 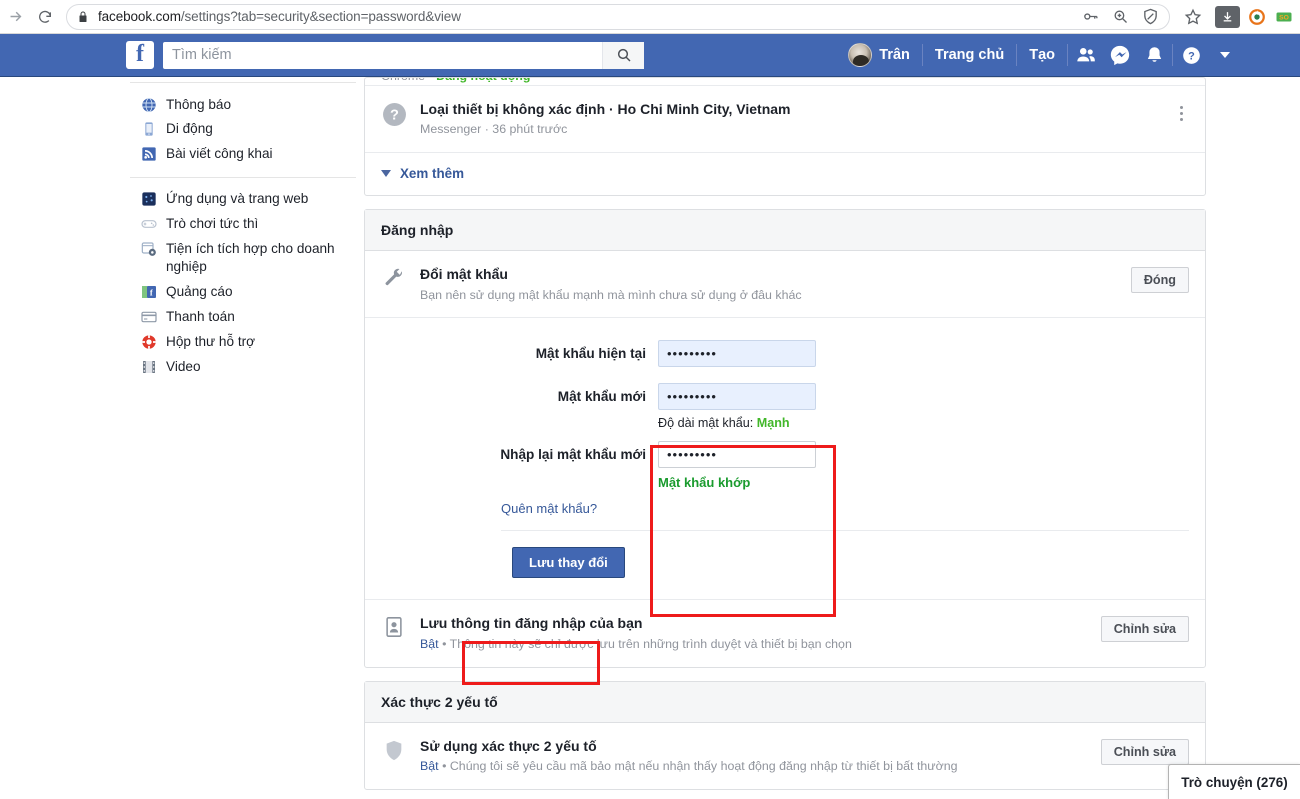 What do you see at coordinates (785, 508) in the screenshot?
I see `forgot-password-link: Quên mật khẩu?` at bounding box center [785, 508].